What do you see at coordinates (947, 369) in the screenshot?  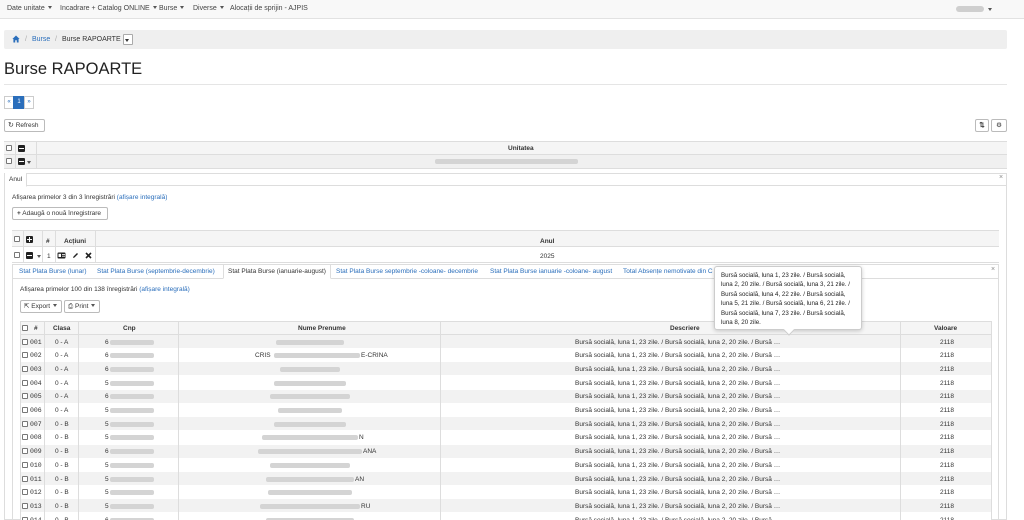 I see `row-valoare: 2118` at bounding box center [947, 369].